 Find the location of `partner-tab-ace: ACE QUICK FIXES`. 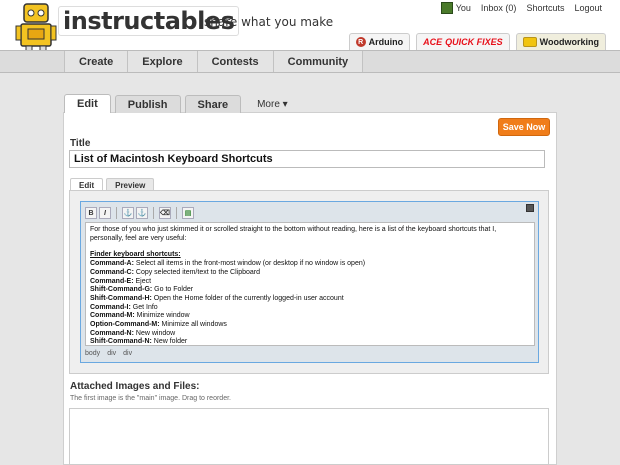

partner-tab-ace: ACE QUICK FIXES is located at coordinates (463, 41).